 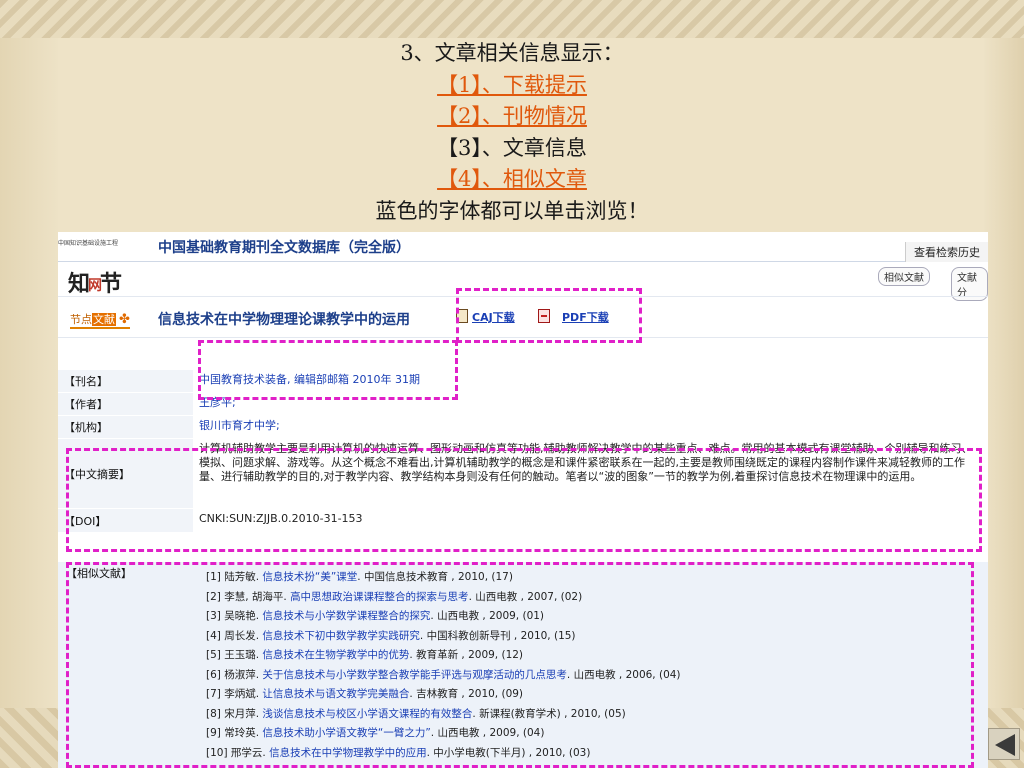 I want to click on tab-similar-literature: 相似文献, so click(x=904, y=276).